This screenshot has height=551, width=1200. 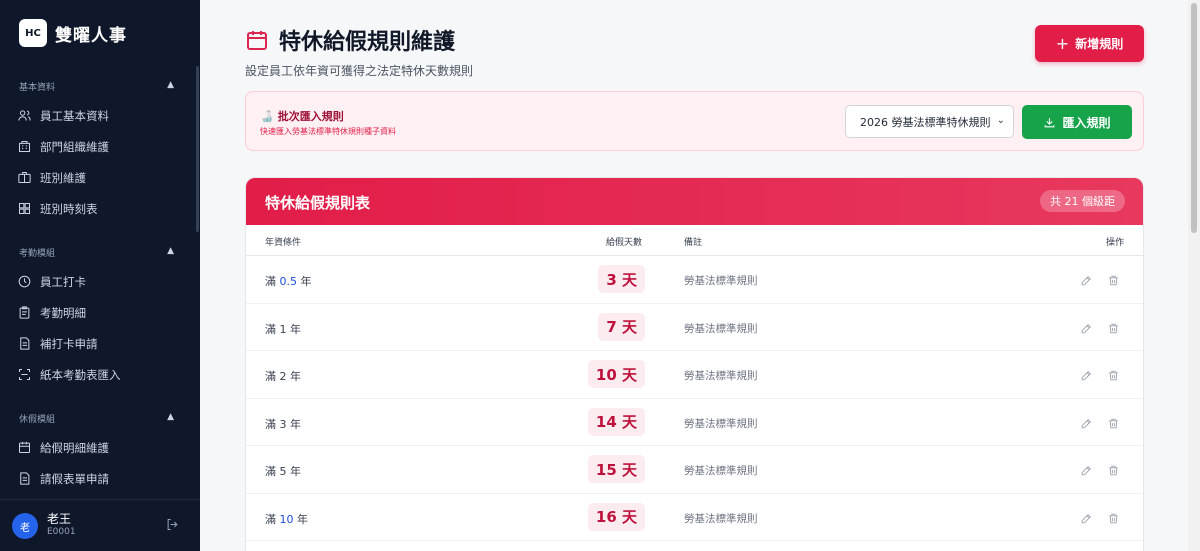 I want to click on col-days: 給假天數, so click(x=624, y=243).